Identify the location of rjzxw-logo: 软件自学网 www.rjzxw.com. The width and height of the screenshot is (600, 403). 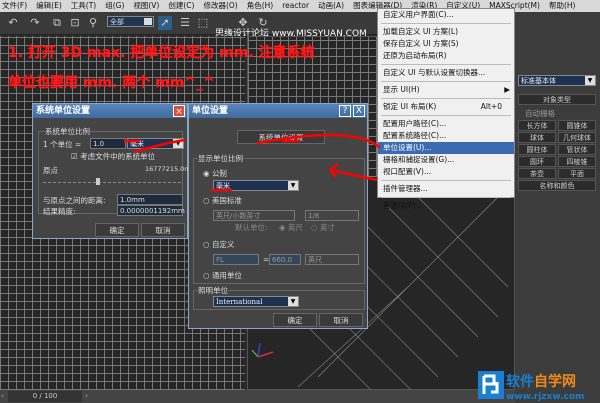
(531, 386).